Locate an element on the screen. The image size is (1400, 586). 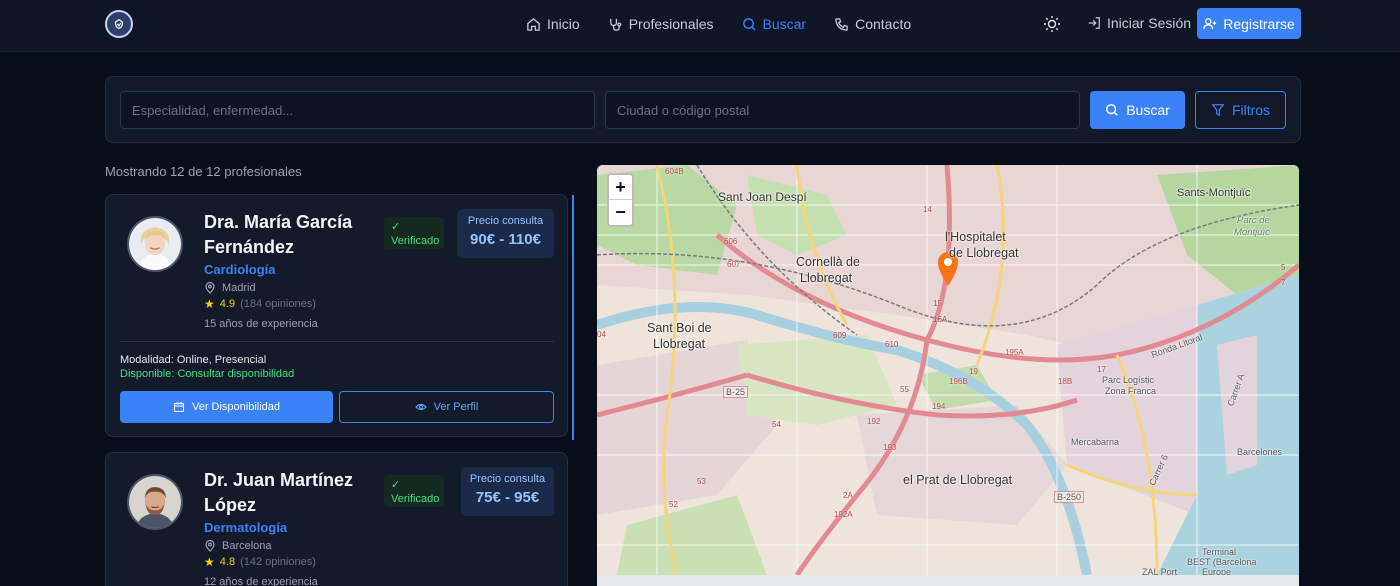
register-button: Registrarse is located at coordinates (1249, 23).